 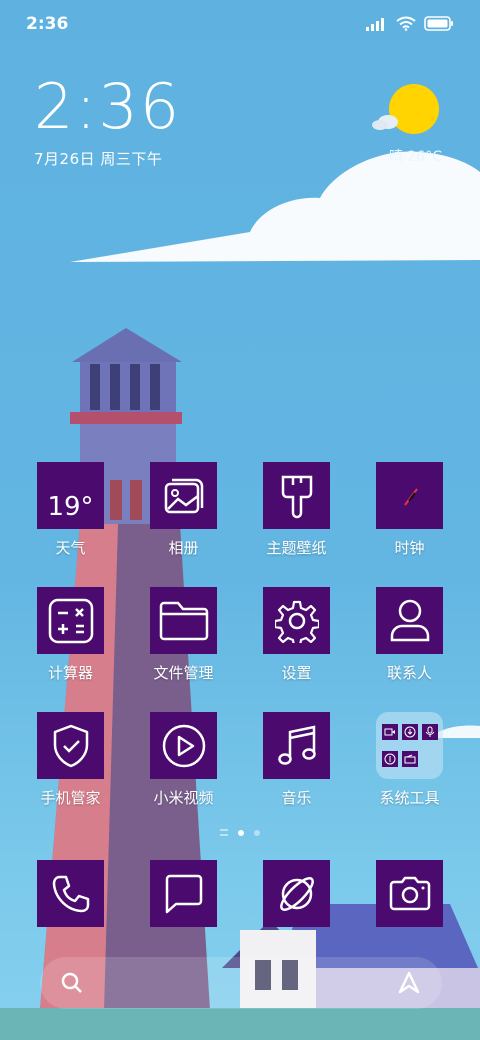 What do you see at coordinates (70, 506) in the screenshot?
I see `weather-tile-temp: 19°` at bounding box center [70, 506].